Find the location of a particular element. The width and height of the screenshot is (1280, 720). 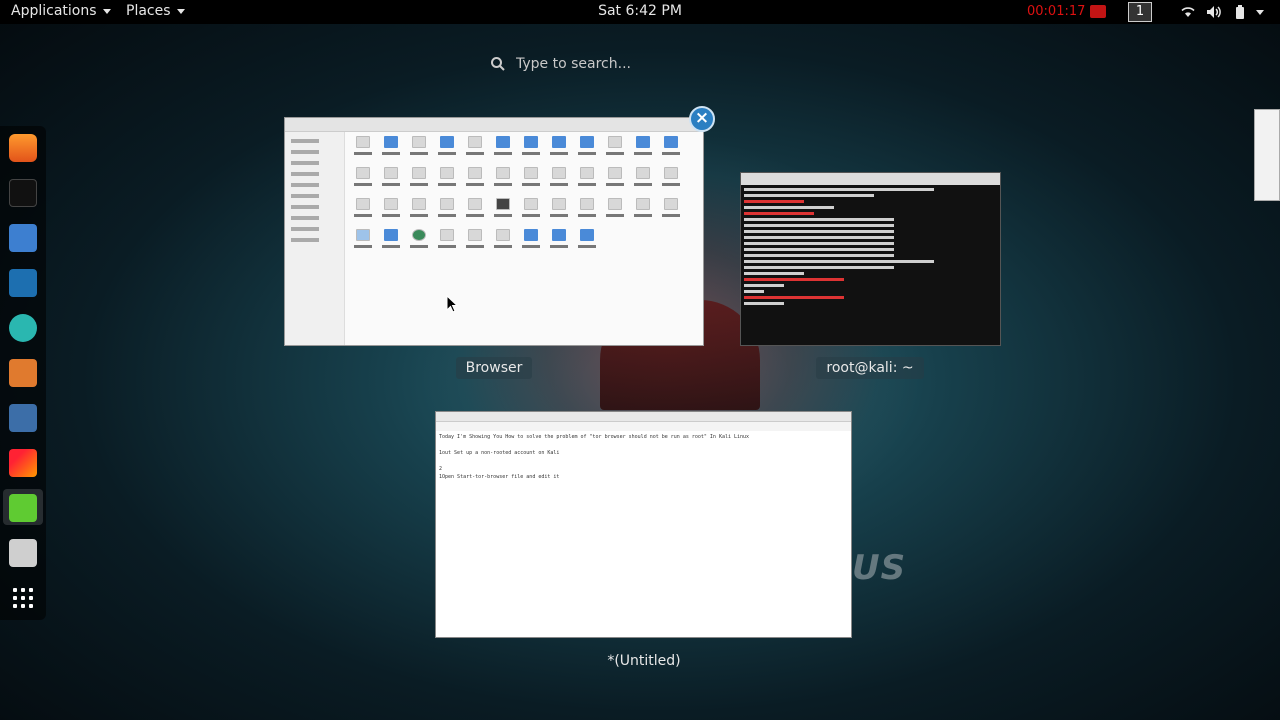

workspace-indicator: 1 is located at coordinates (1140, 12).